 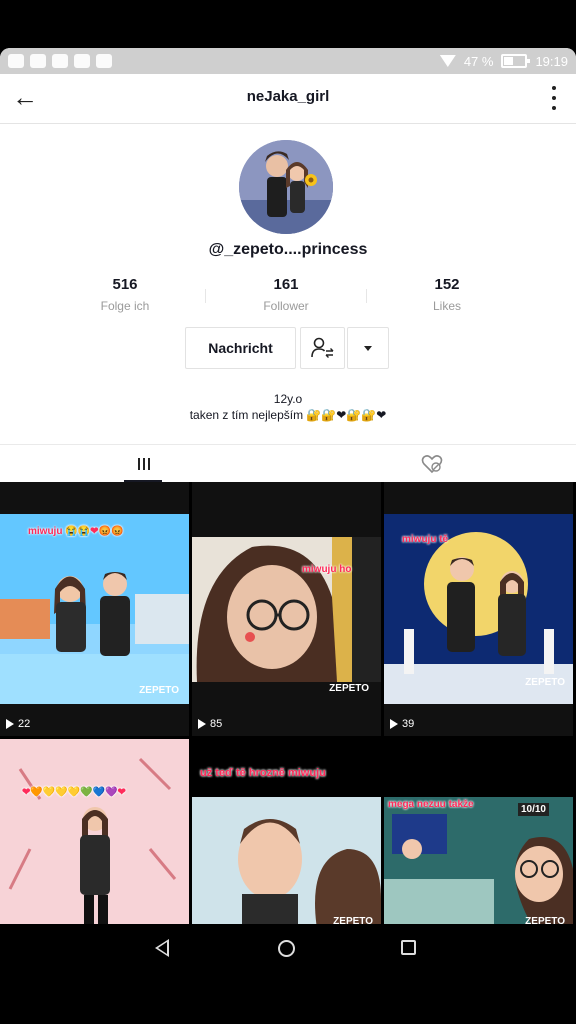 What do you see at coordinates (286, 294) in the screenshot?
I see `stat-followers: 161 Follower` at bounding box center [286, 294].